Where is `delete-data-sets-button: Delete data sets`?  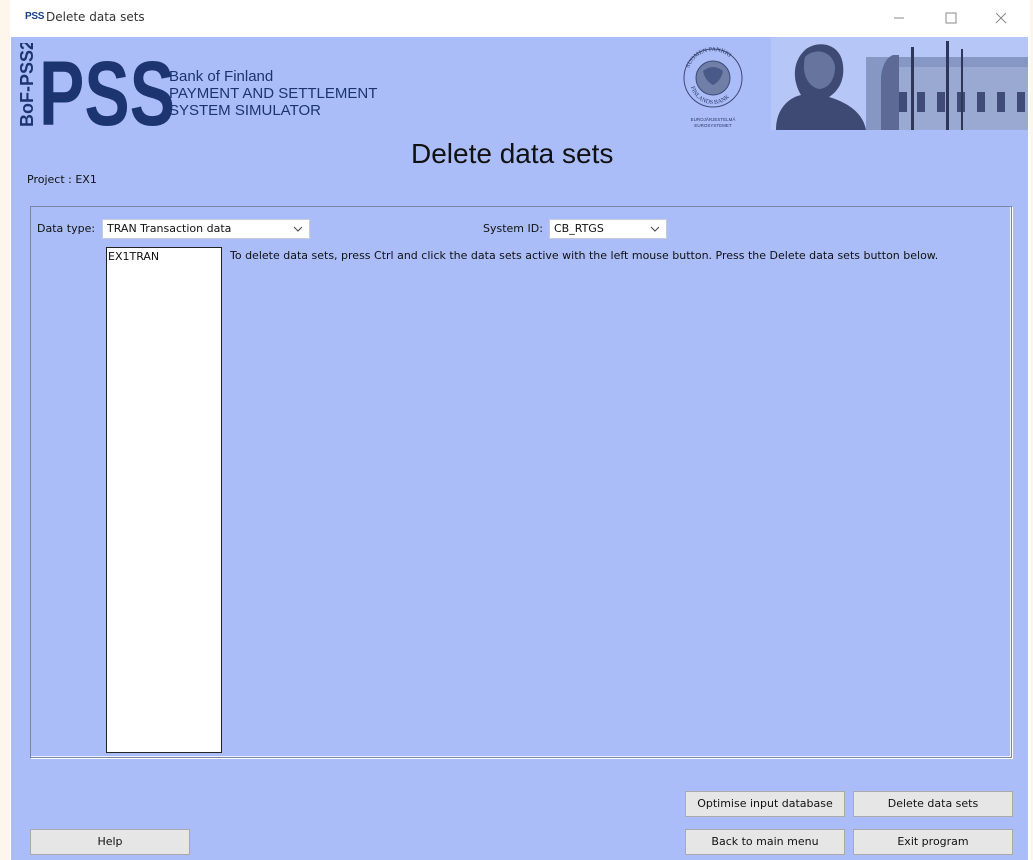 delete-data-sets-button: Delete data sets is located at coordinates (933, 804).